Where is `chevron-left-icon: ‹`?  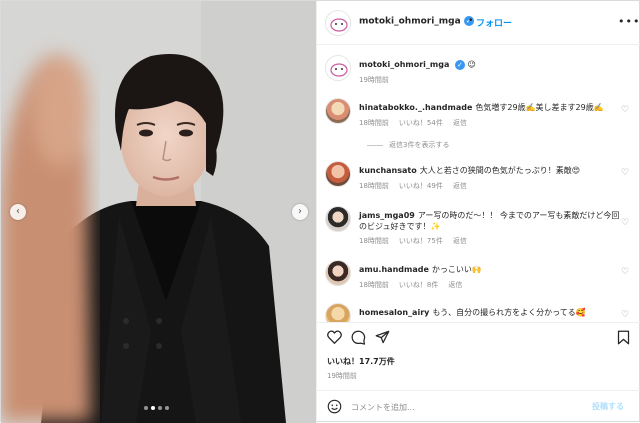 chevron-left-icon: ‹ is located at coordinates (18, 211).